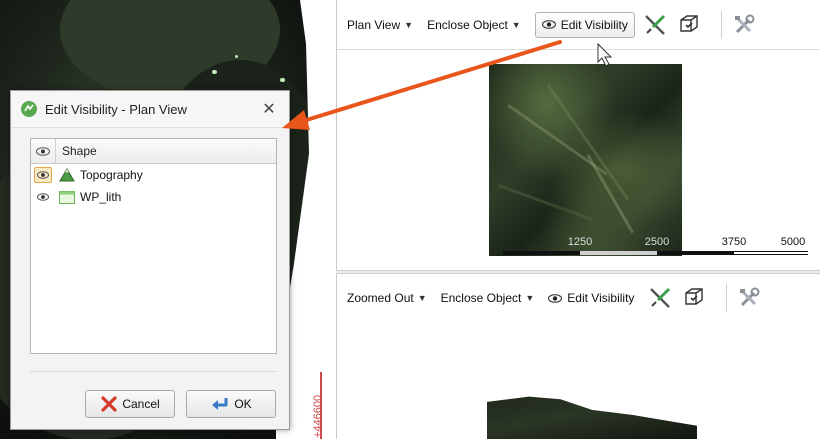 This screenshot has height=439, width=820. What do you see at coordinates (29, 109) in the screenshot?
I see `app-logo-icon` at bounding box center [29, 109].